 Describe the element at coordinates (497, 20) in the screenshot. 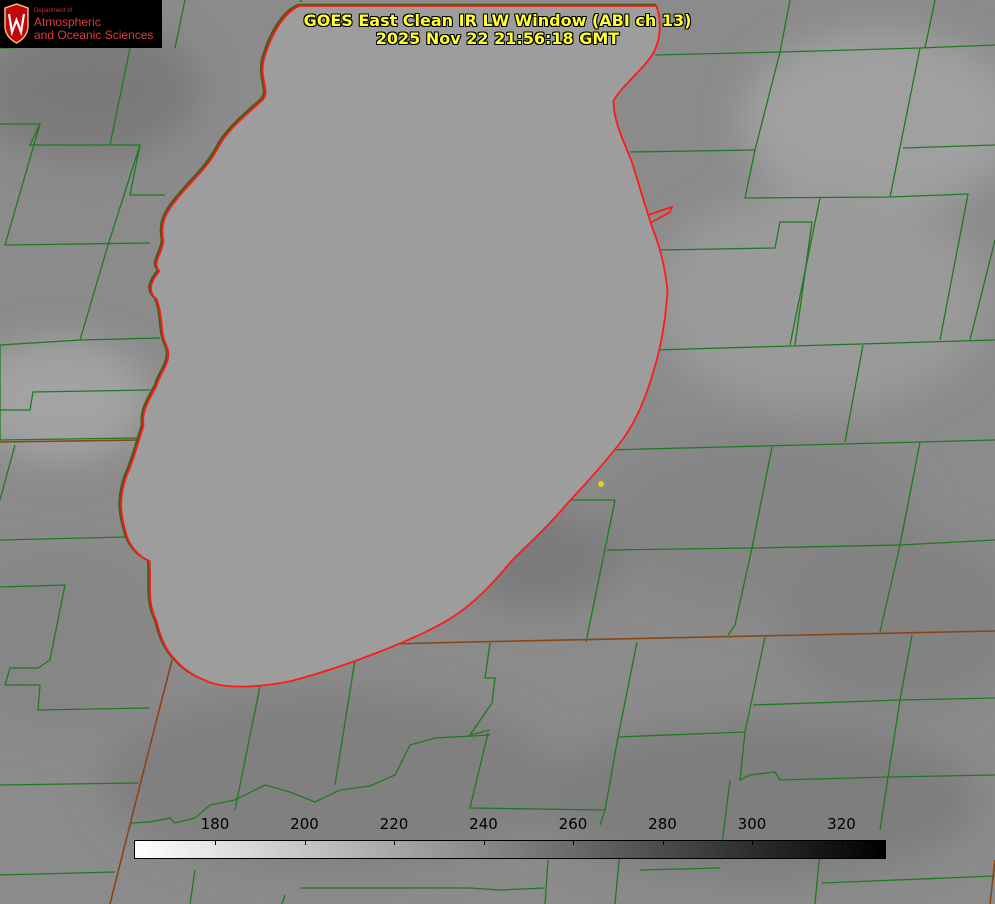

I see `image-title: GOES East Clean IR LW Window (ABI ch 13)` at that location.